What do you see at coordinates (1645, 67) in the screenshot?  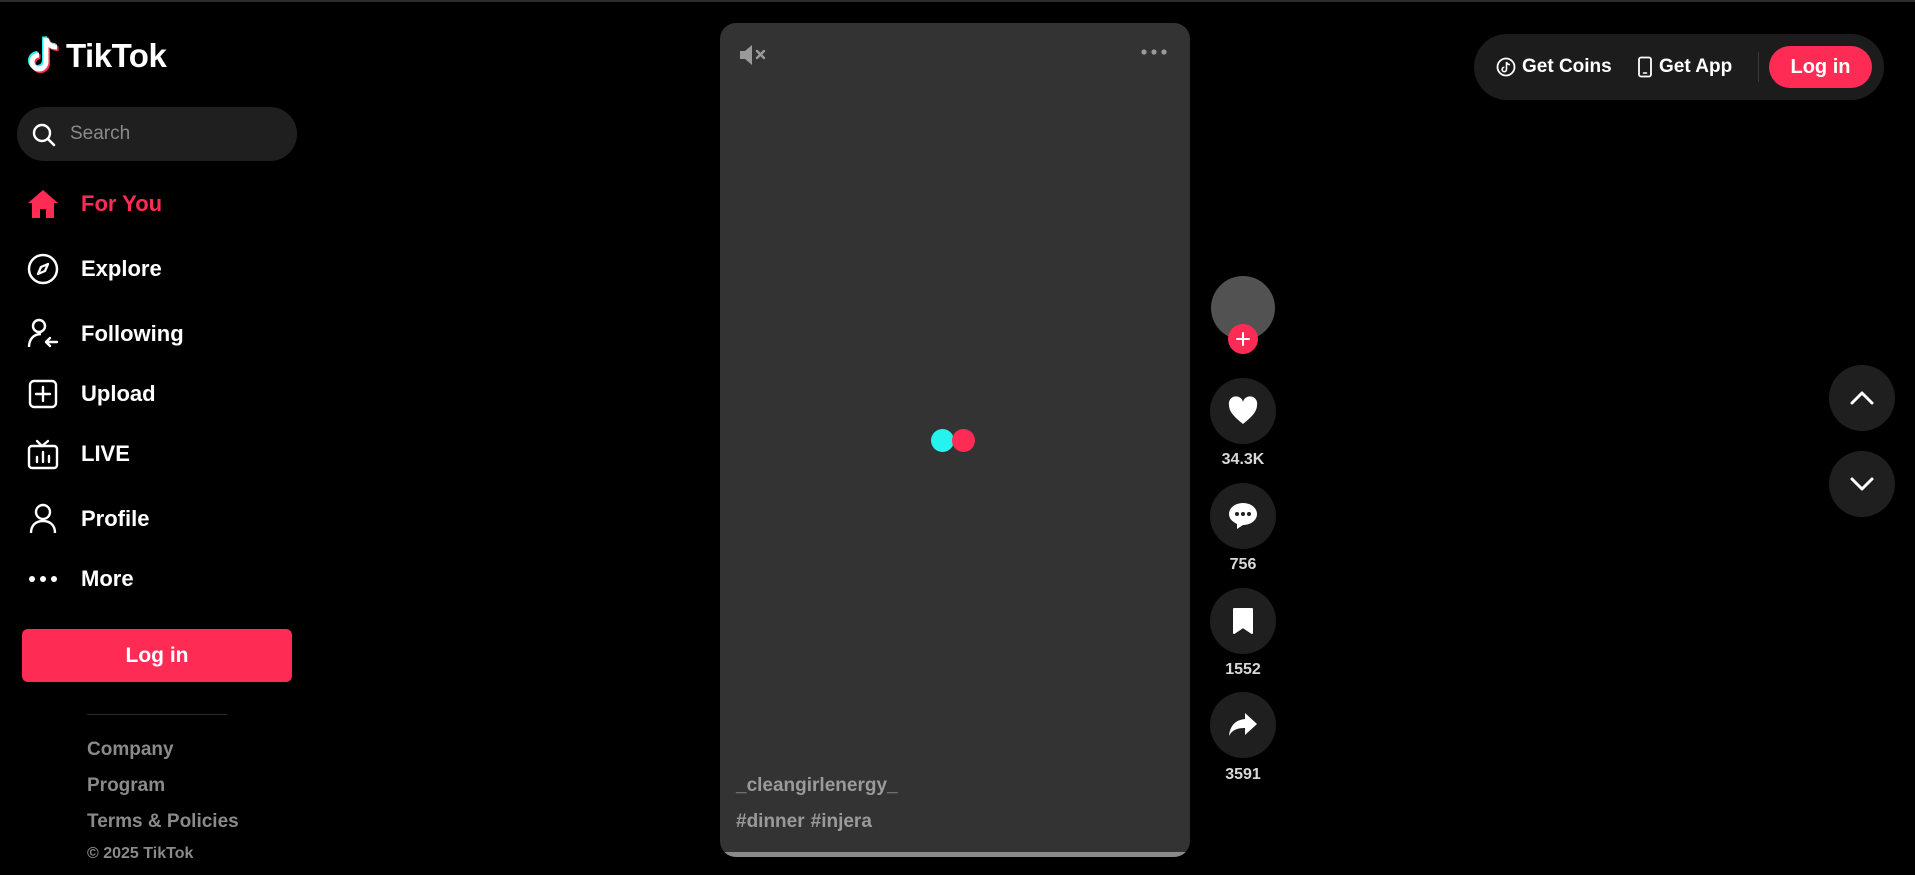 I see `phone-icon` at bounding box center [1645, 67].